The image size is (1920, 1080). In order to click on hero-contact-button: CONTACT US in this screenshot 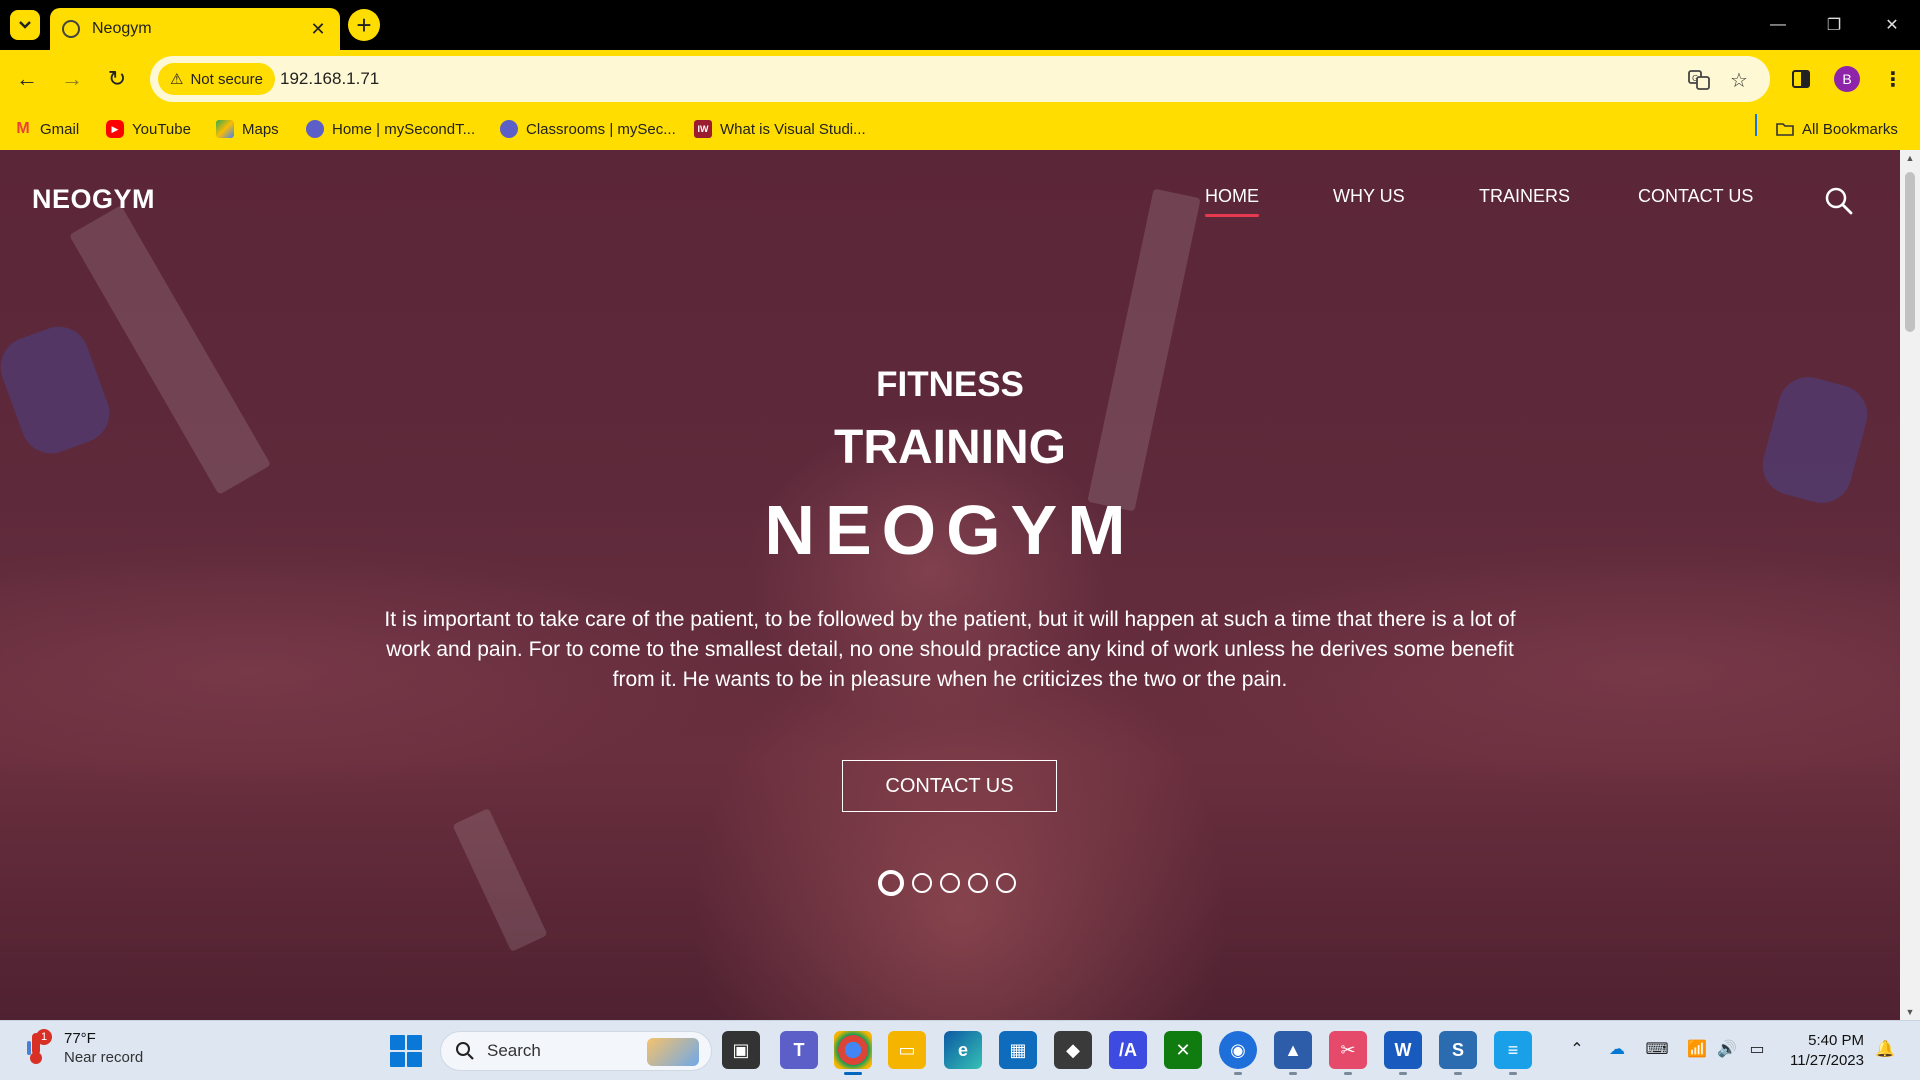, I will do `click(949, 786)`.